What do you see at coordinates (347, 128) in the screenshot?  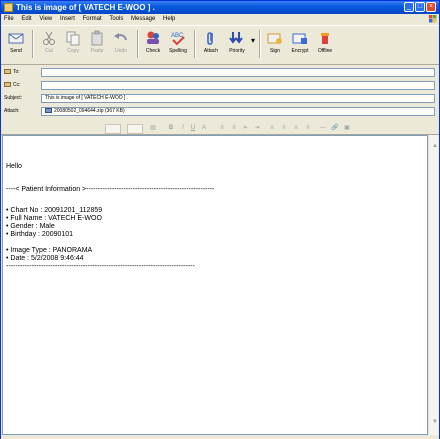 I see `insert-picture-icon: ▣` at bounding box center [347, 128].